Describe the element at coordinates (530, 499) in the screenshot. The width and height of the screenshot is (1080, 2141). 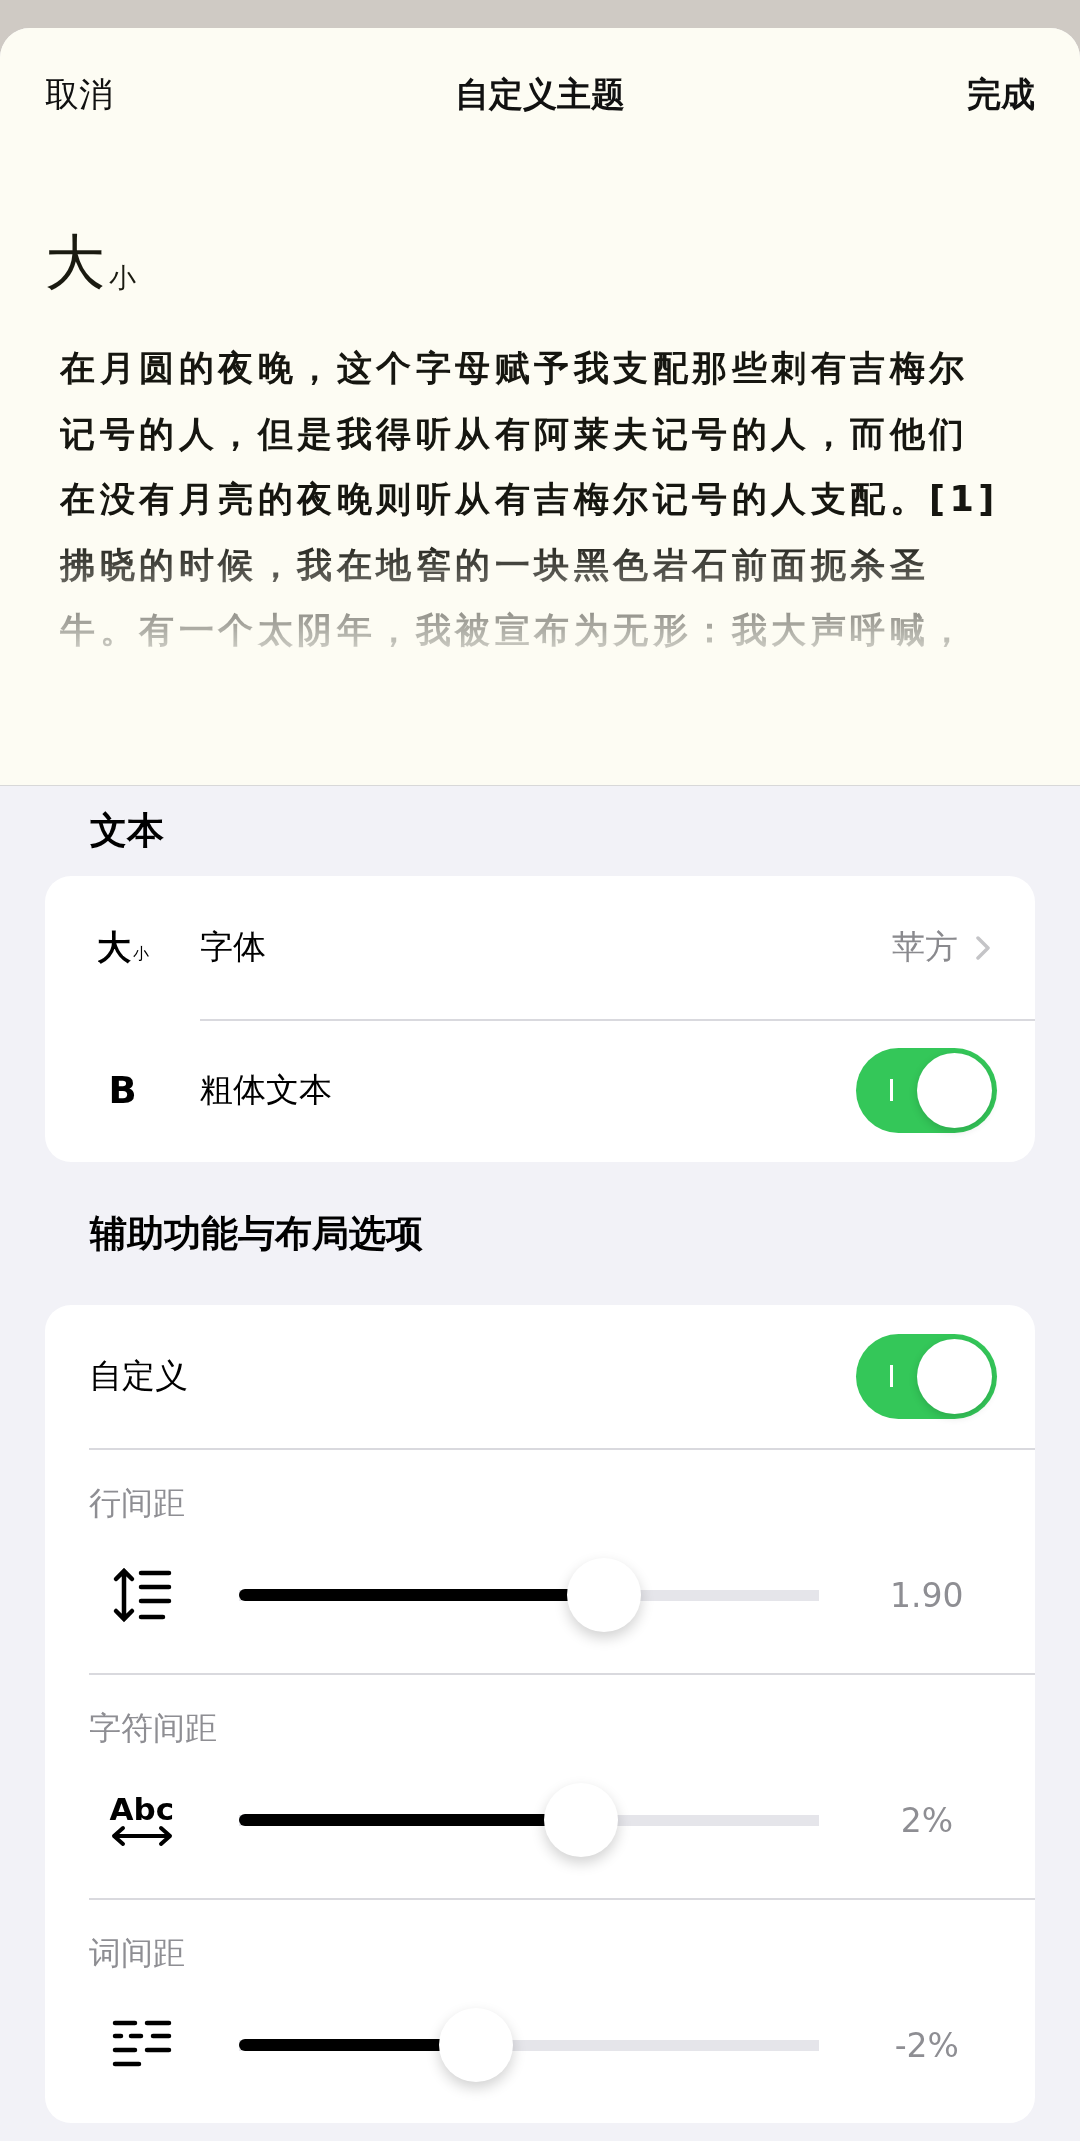
I see `preview-paragraph: 在月圆的夜晚，这个字母赋予我支配那些刺有吉梅尔 记号的人，但是我得听从有阿莱夫记号的人，而他们 在没有月亮的夜晚则听从有吉梅尔记号的人支配。[1] 拂晓的时候，我在地窖的一块黑色岩石前面扼杀圣 牛。有一个太阴年，我被宣布为无形：我大声呼喊，` at that location.